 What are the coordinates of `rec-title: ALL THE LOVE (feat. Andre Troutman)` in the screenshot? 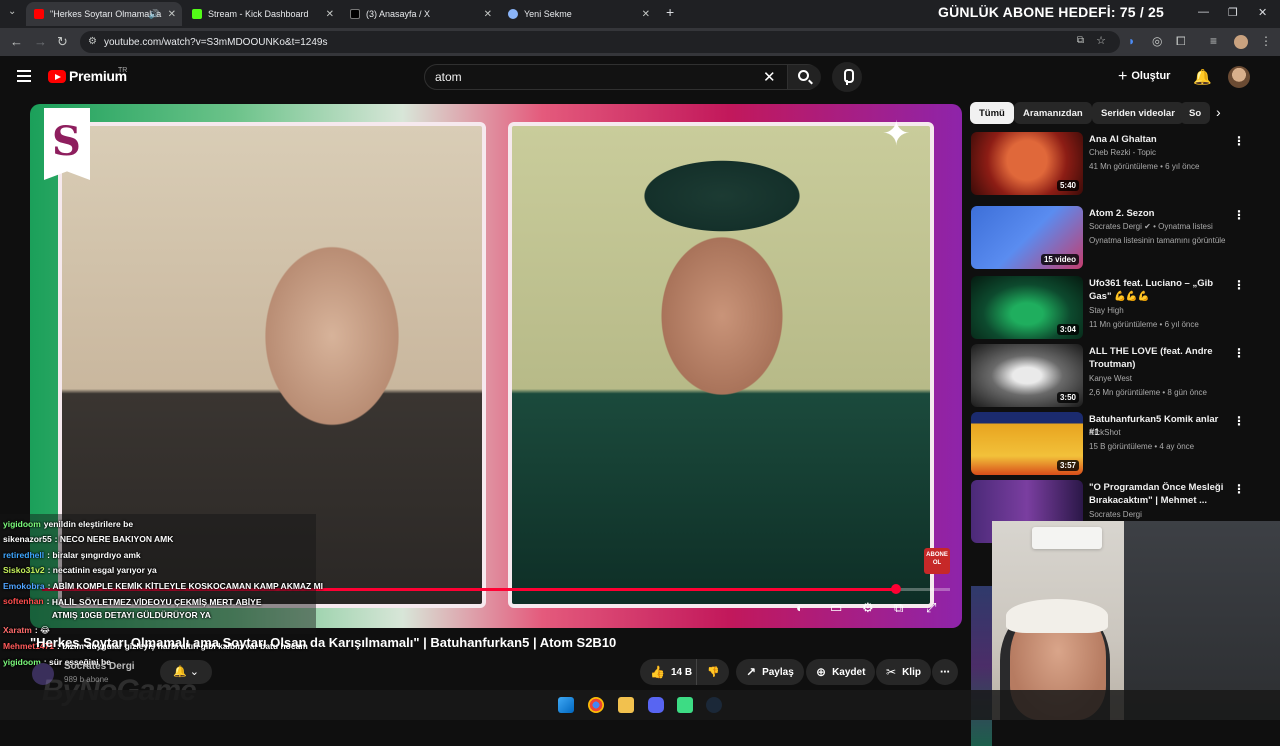 It's located at (1158, 358).